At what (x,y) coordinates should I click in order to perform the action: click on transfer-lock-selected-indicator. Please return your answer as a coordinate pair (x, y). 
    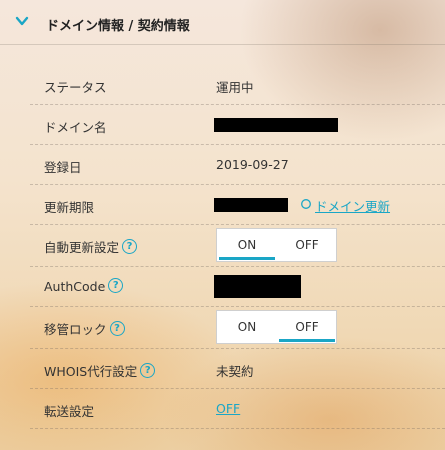
    Looking at the image, I should click on (307, 340).